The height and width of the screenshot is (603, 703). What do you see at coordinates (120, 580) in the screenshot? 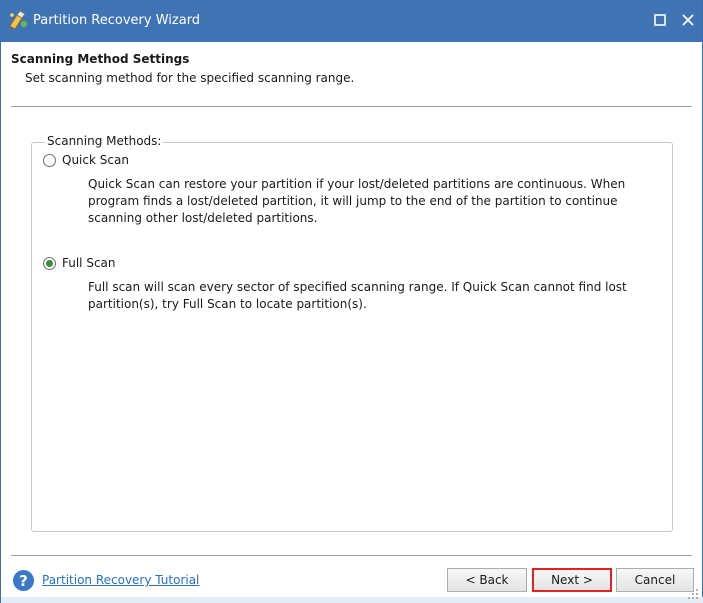
I see `tutorial-link: Partition Recovery Tutorial` at bounding box center [120, 580].